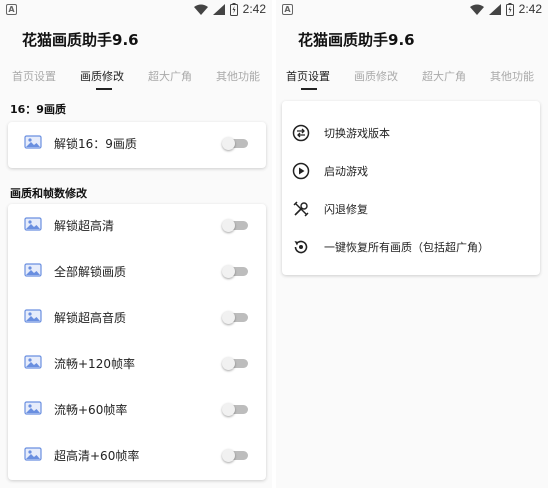  I want to click on play-icon, so click(301, 171).